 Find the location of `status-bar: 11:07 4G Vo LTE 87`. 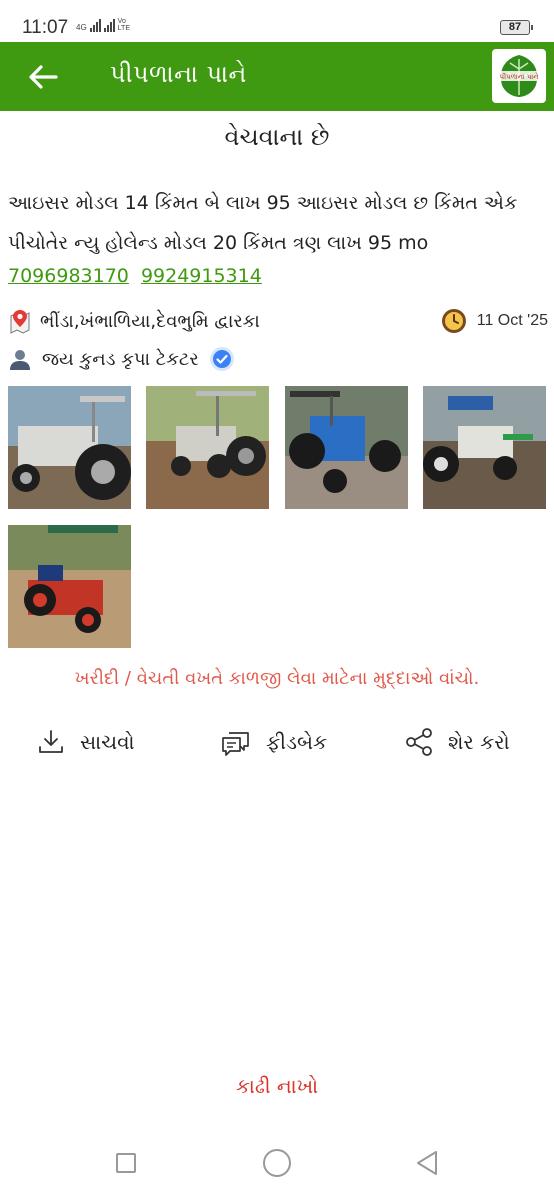

status-bar: 11:07 4G Vo LTE 87 is located at coordinates (277, 21).